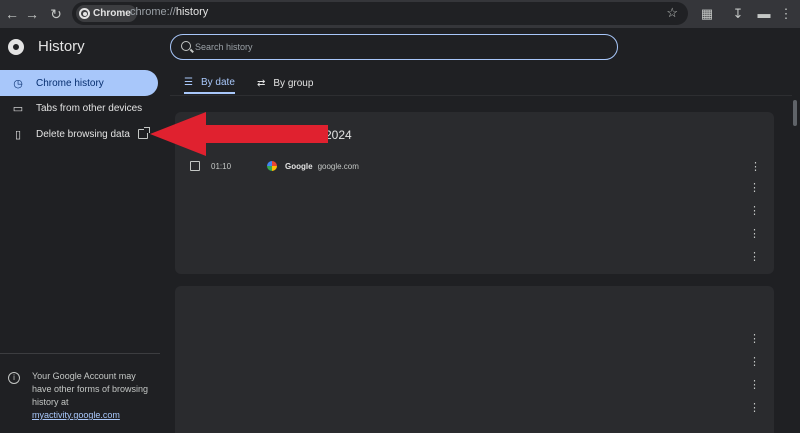 Image resolution: width=800 pixels, height=433 pixels. I want to click on open-external-icon, so click(143, 133).